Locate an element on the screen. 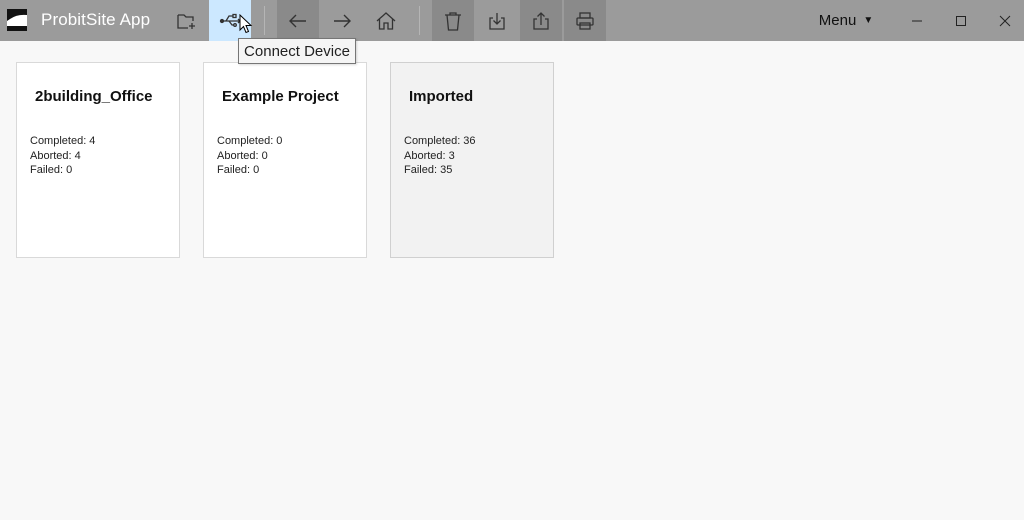 The width and height of the screenshot is (1024, 520). delete-button is located at coordinates (453, 20).